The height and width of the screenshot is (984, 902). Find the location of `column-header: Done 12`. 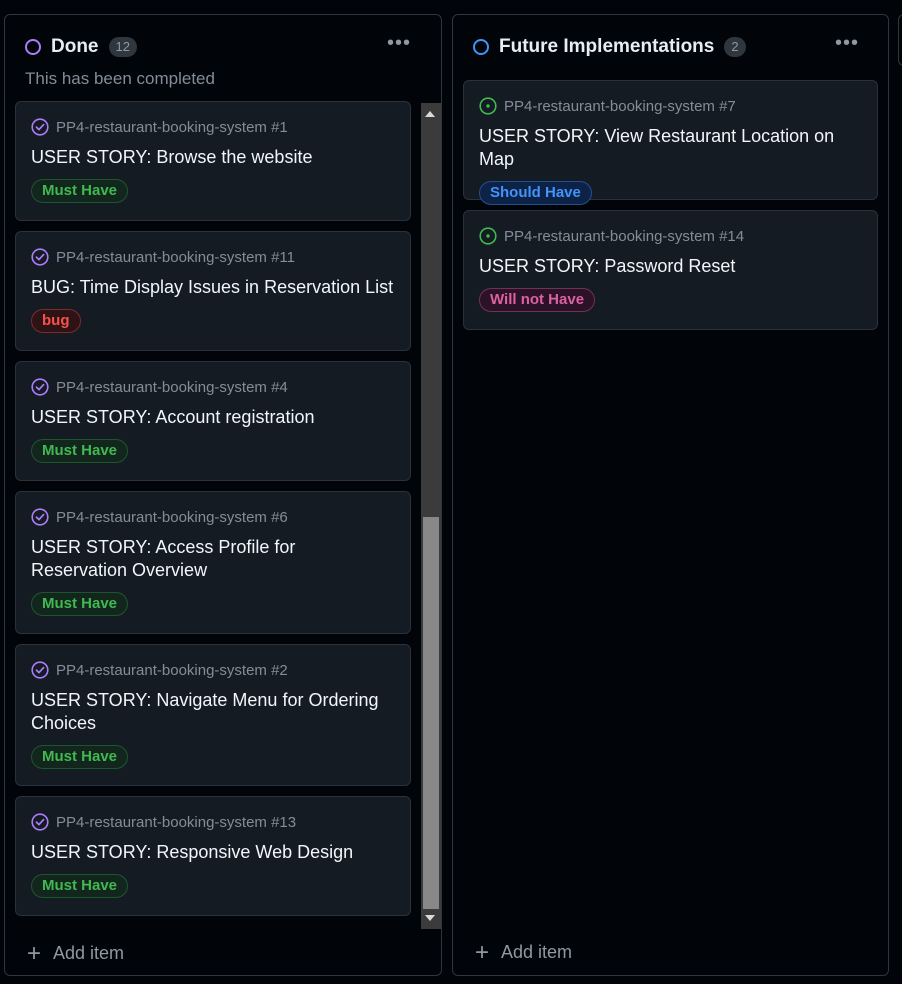

column-header: Done 12 is located at coordinates (81, 47).